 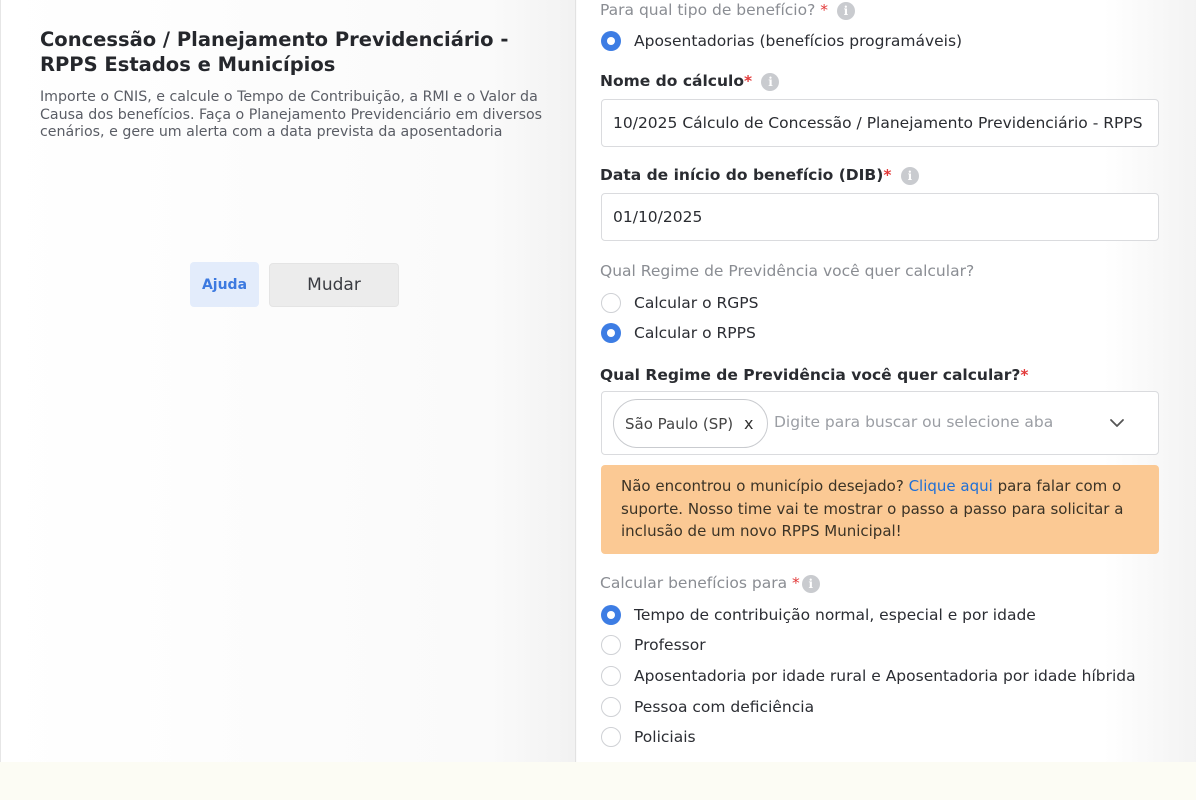 I want to click on radio-label: Aposentadorias (benefícios programáveis), so click(x=798, y=41).